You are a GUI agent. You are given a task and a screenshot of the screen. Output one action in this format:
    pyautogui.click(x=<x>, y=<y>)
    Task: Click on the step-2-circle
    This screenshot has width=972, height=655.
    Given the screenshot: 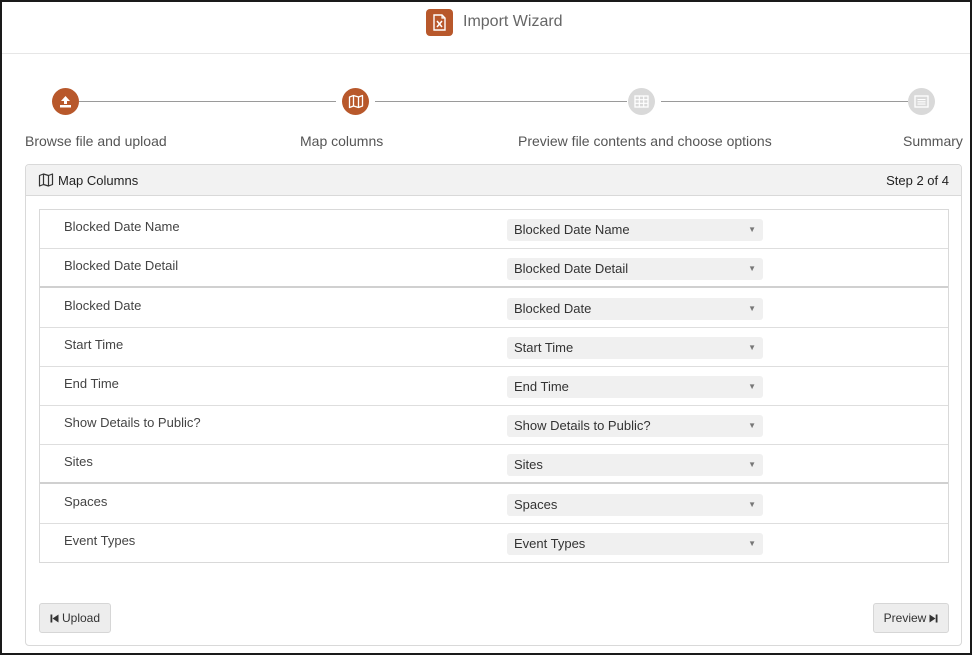 What is the action you would take?
    pyautogui.click(x=355, y=101)
    